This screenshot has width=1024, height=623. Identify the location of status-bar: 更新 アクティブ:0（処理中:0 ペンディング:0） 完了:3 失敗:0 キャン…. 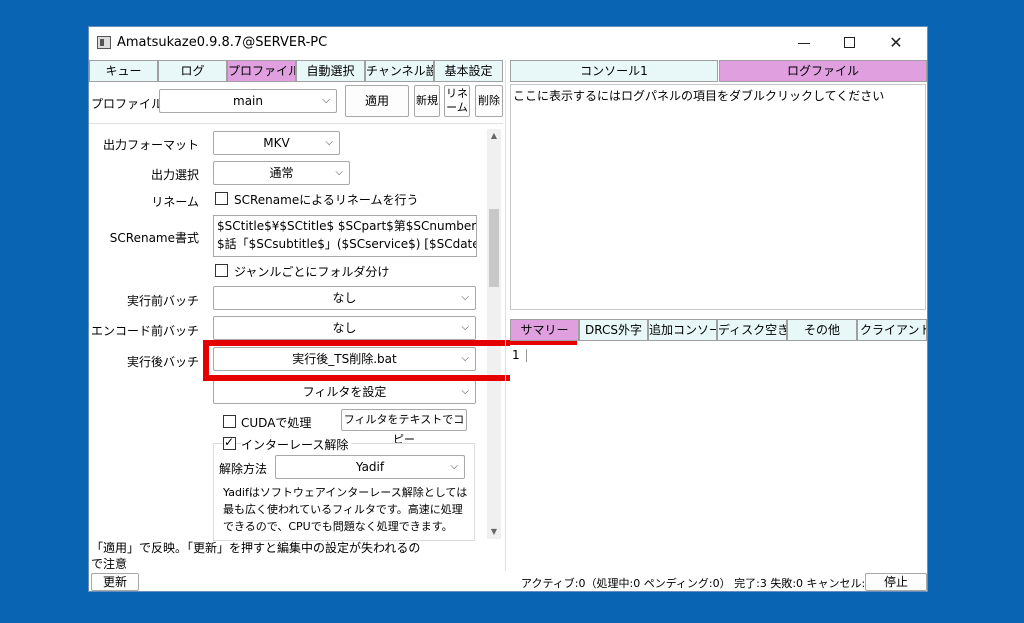
(508, 581).